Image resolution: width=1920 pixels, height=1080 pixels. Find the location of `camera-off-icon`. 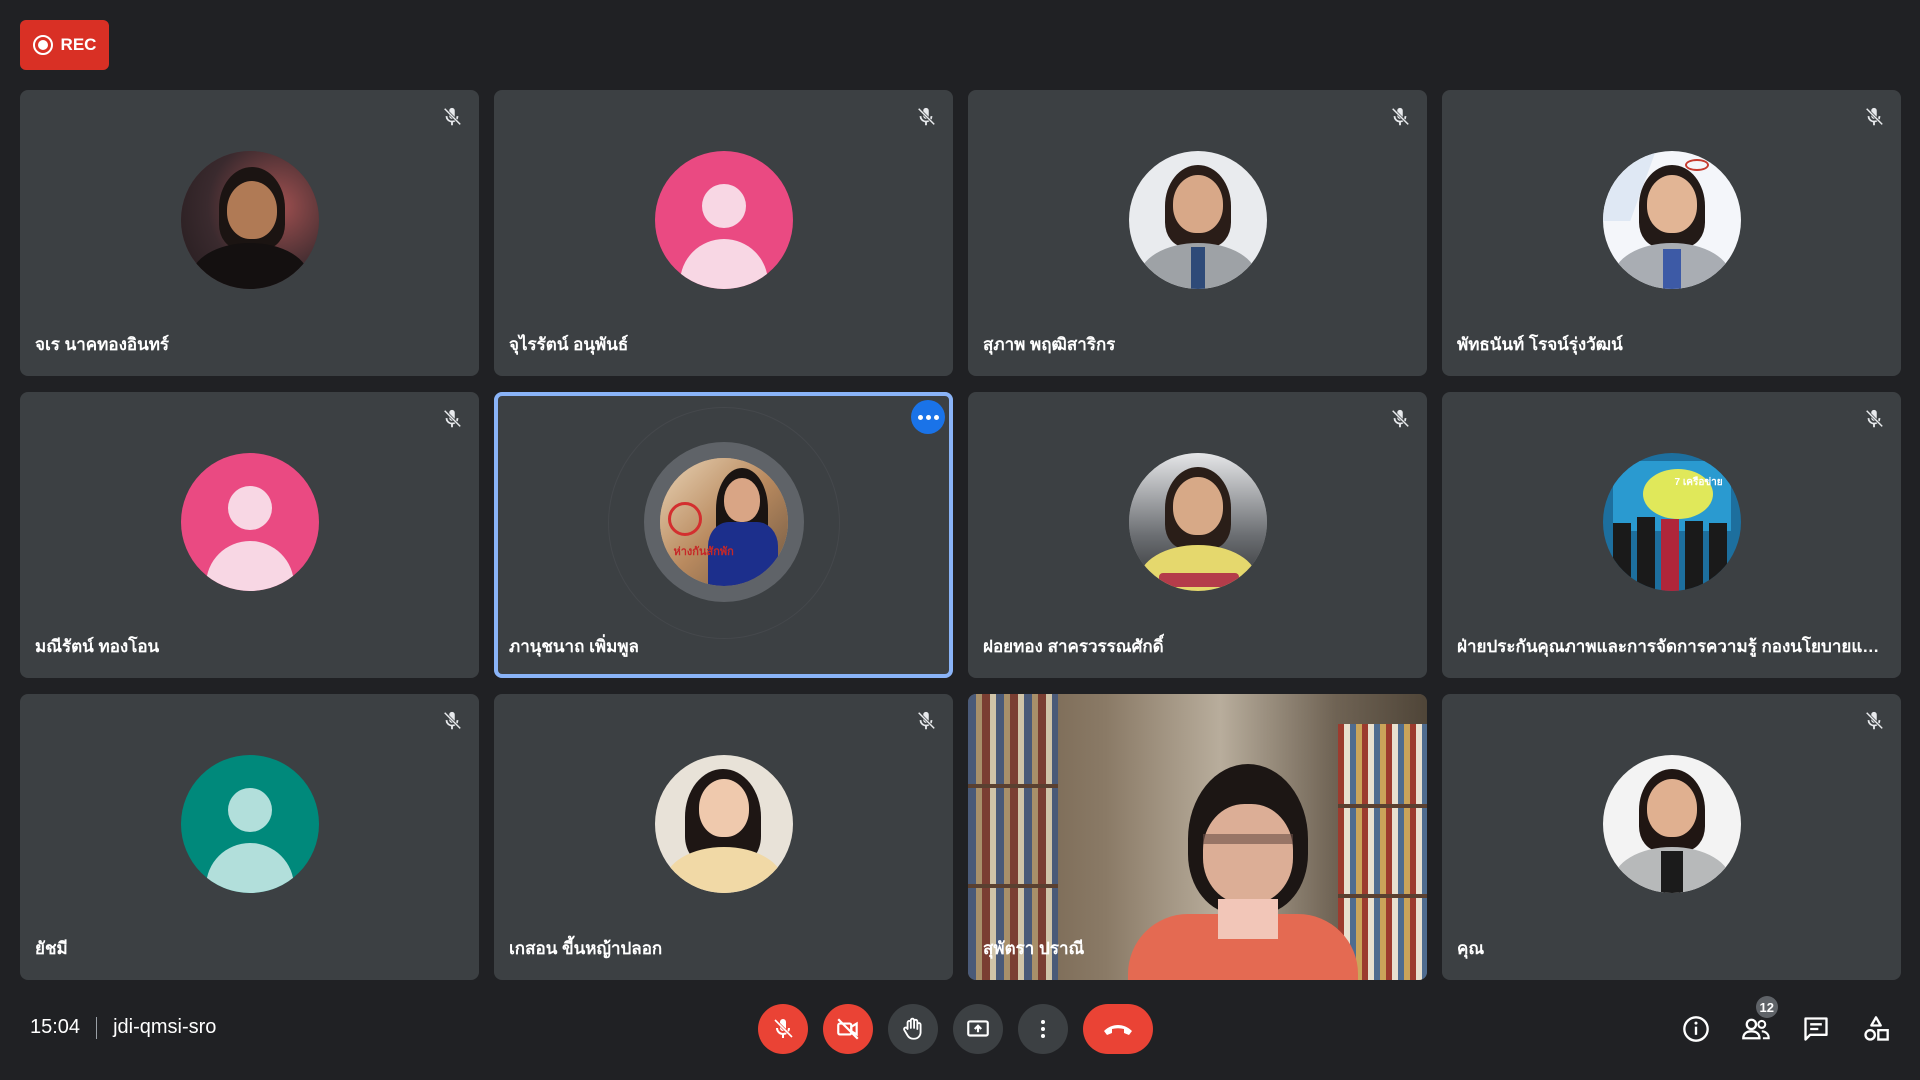

camera-off-icon is located at coordinates (848, 1029).